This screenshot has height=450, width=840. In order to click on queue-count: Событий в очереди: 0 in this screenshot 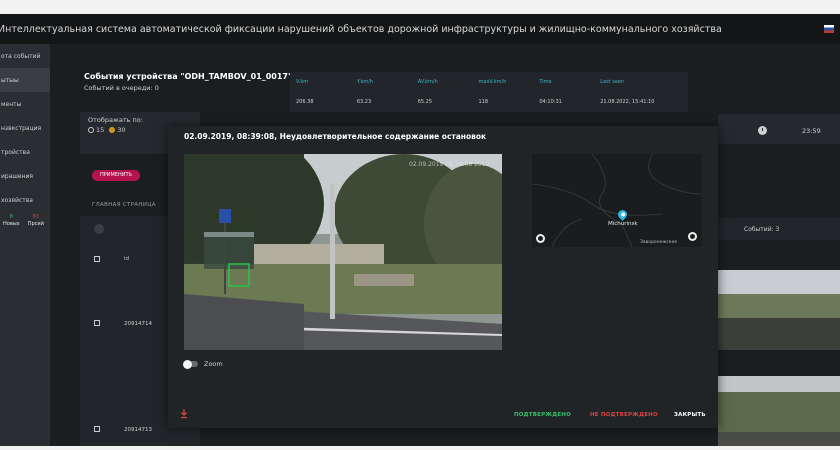, I will do `click(121, 88)`.